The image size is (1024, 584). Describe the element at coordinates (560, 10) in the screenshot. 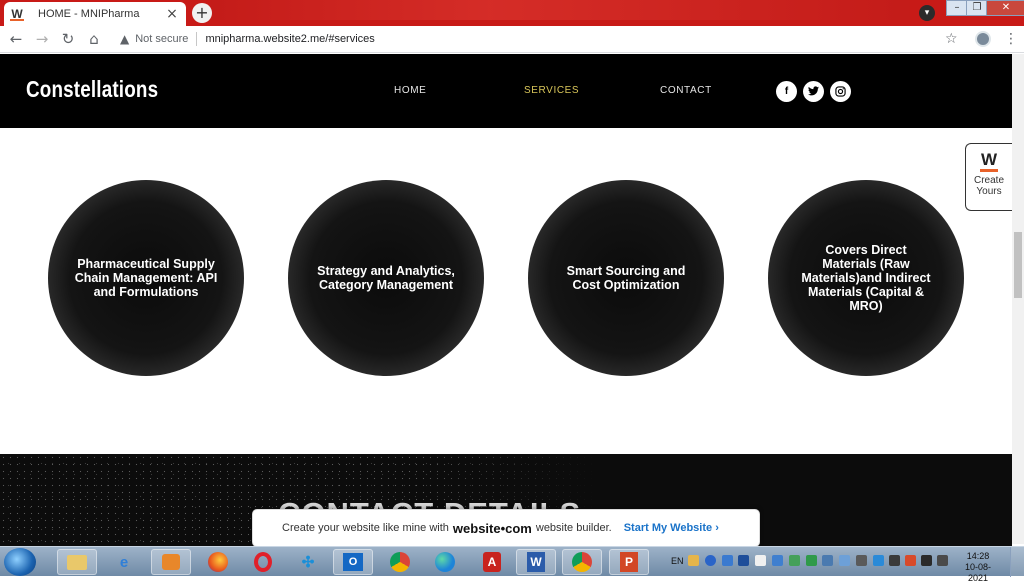

I see `background-window-title` at that location.